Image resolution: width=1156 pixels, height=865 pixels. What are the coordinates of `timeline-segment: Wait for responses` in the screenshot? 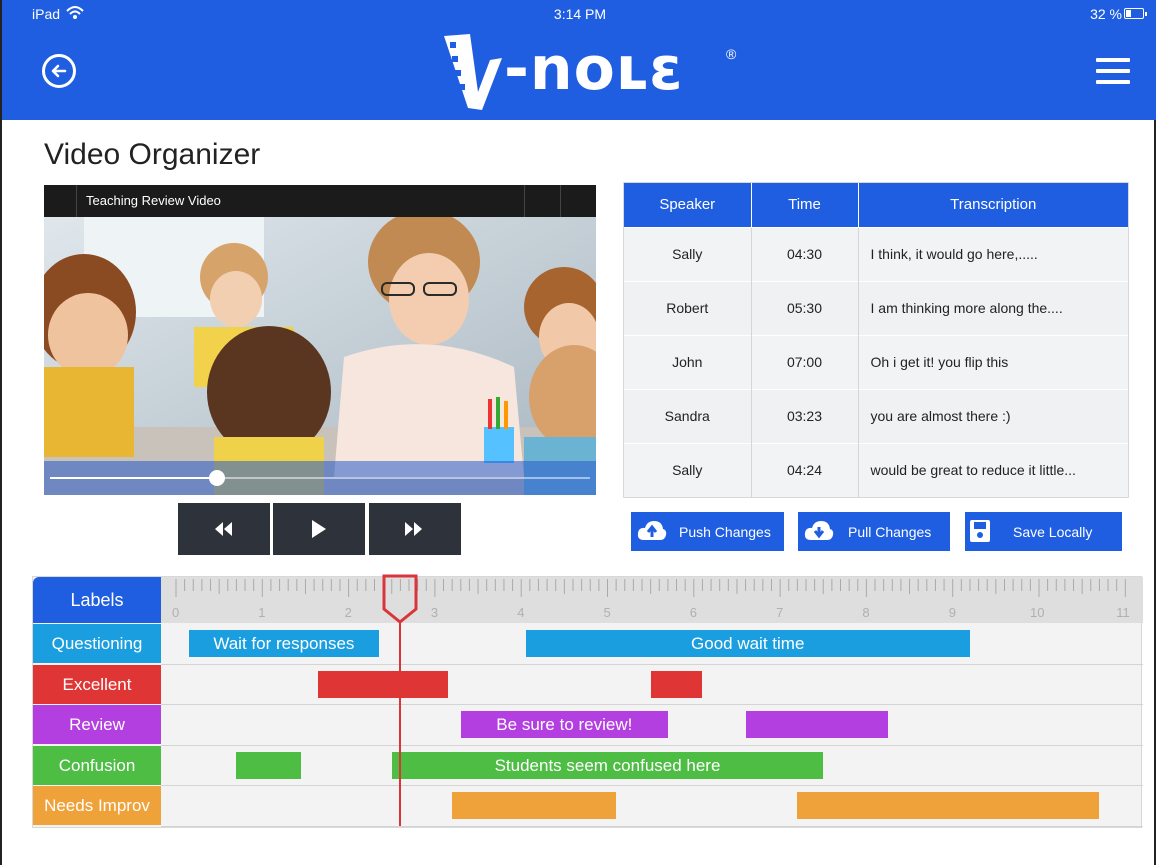 It's located at (283, 643).